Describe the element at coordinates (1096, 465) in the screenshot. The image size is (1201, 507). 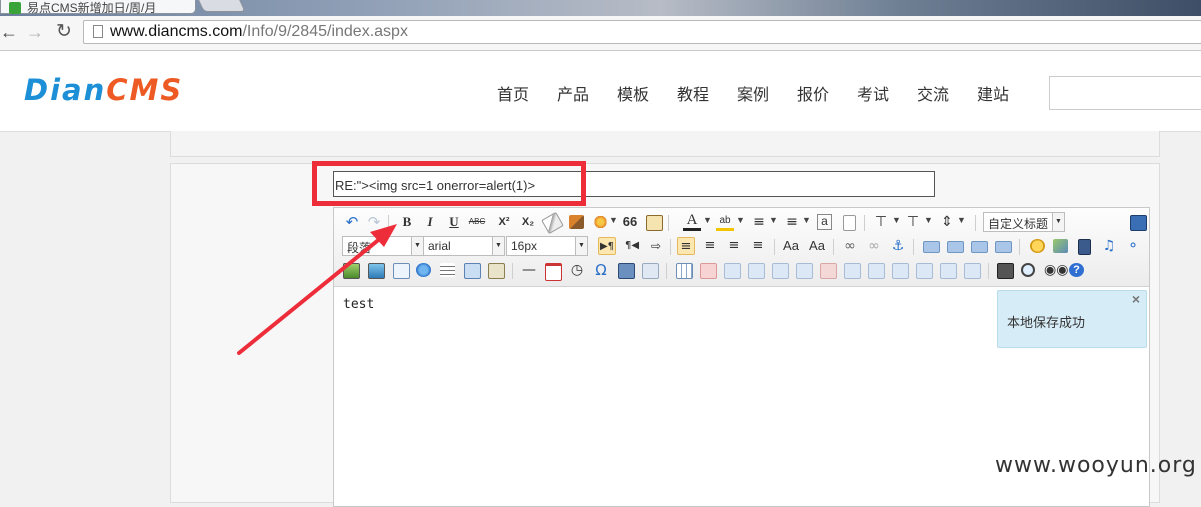
I see `watermark: www.wooyun.org` at that location.